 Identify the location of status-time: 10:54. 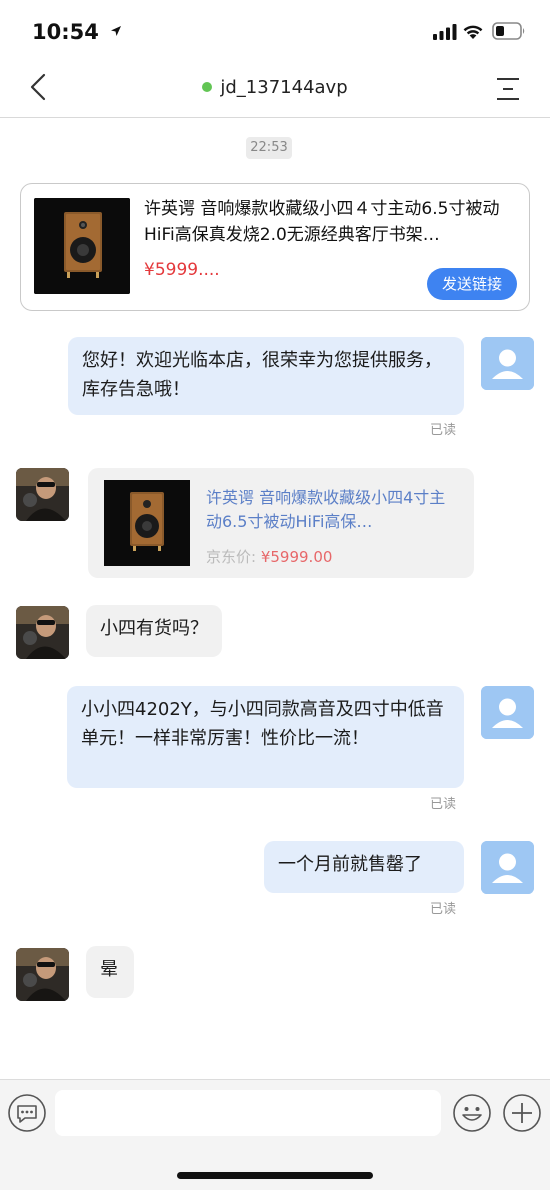
(77, 32).